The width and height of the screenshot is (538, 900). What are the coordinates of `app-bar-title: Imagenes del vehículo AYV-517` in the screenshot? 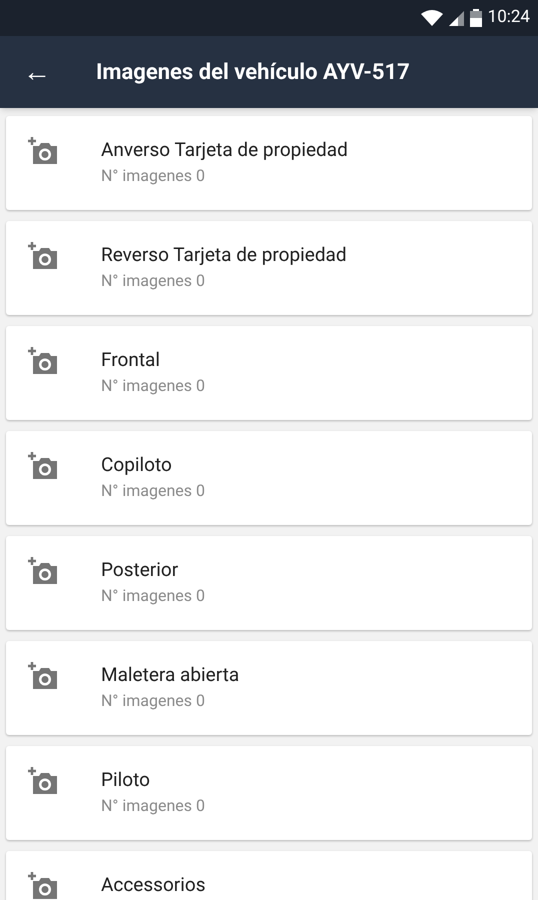 It's located at (253, 72).